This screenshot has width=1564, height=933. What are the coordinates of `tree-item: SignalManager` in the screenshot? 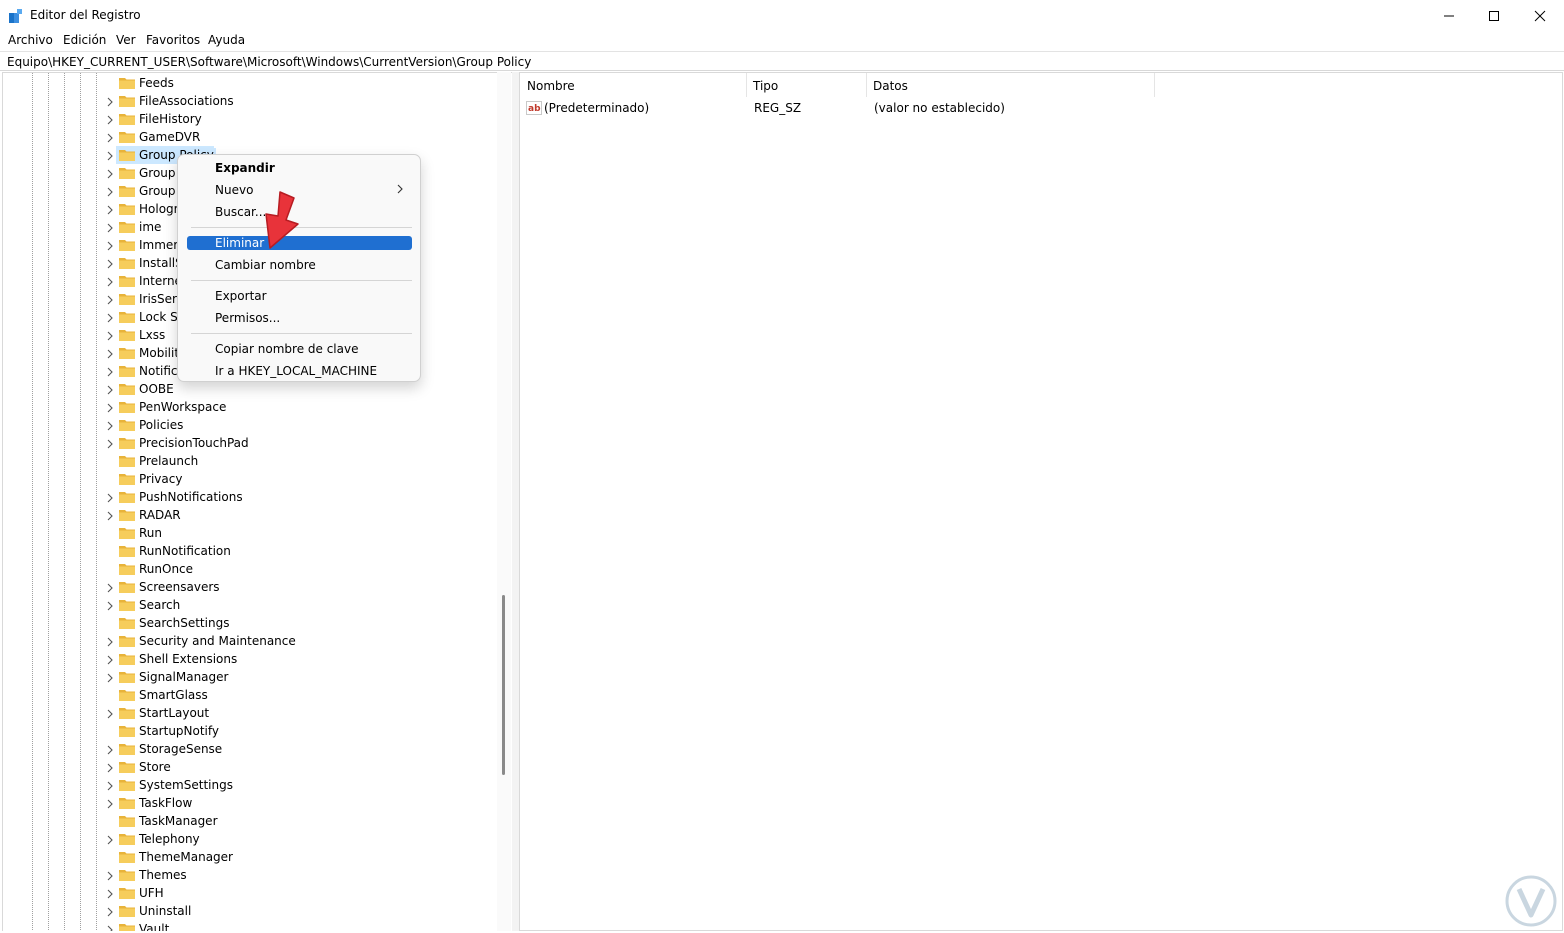 It's located at (250, 677).